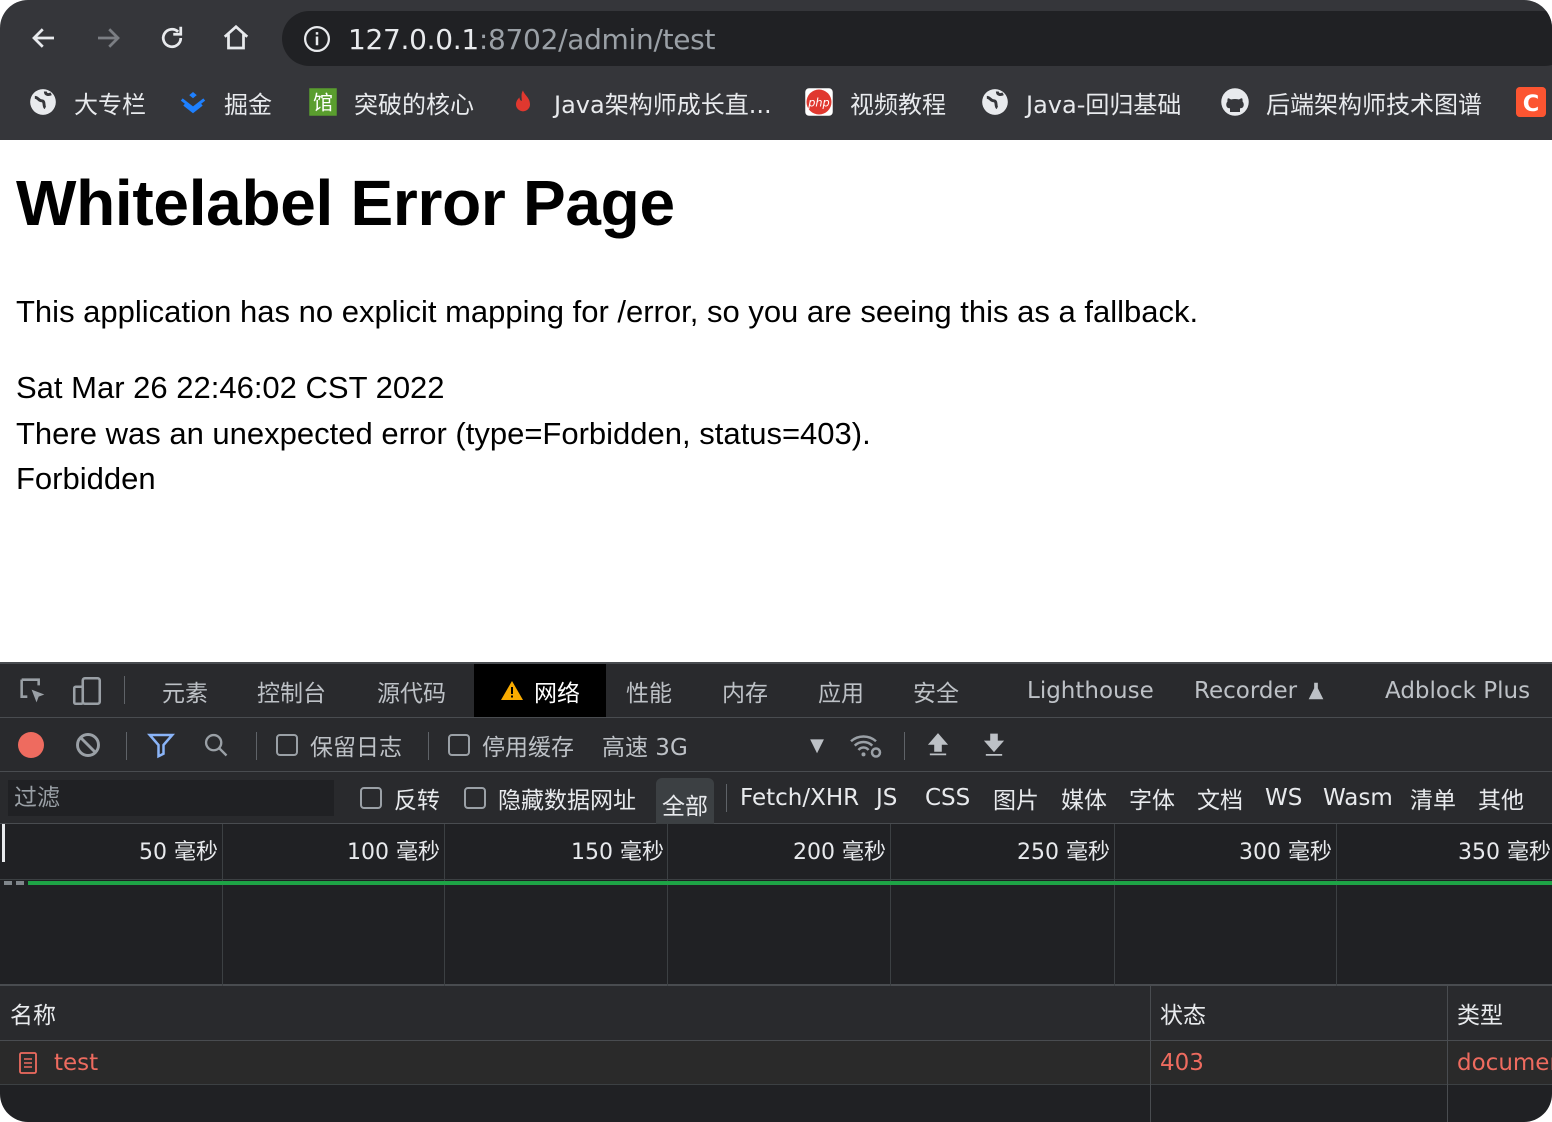 Image resolution: width=1552 pixels, height=1122 pixels. I want to click on clear-button, so click(88, 745).